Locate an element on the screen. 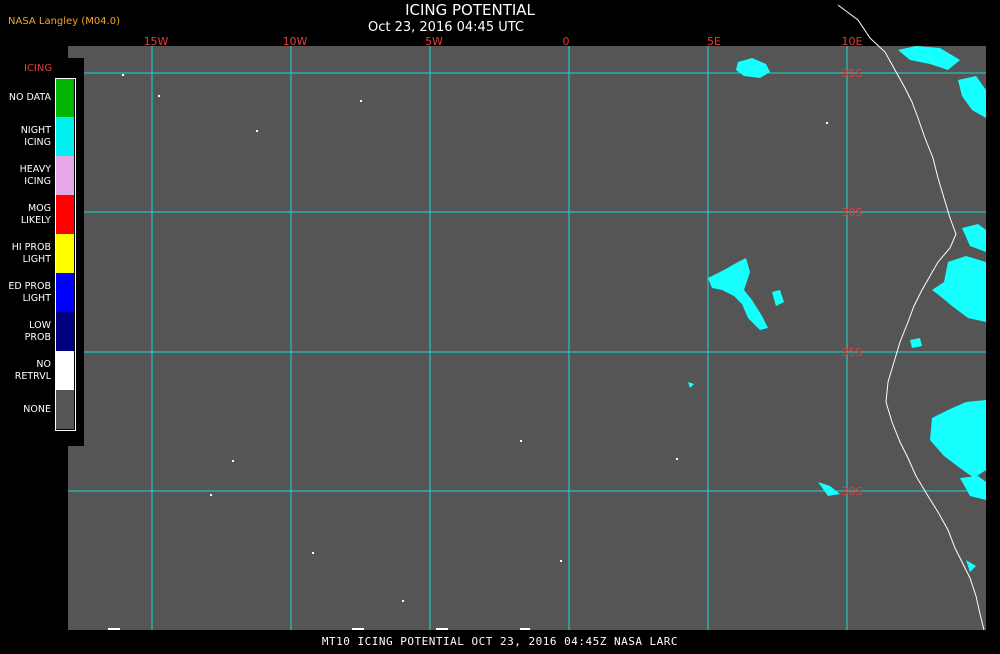 The image size is (1000, 654). lon-label: 10W is located at coordinates (295, 41).